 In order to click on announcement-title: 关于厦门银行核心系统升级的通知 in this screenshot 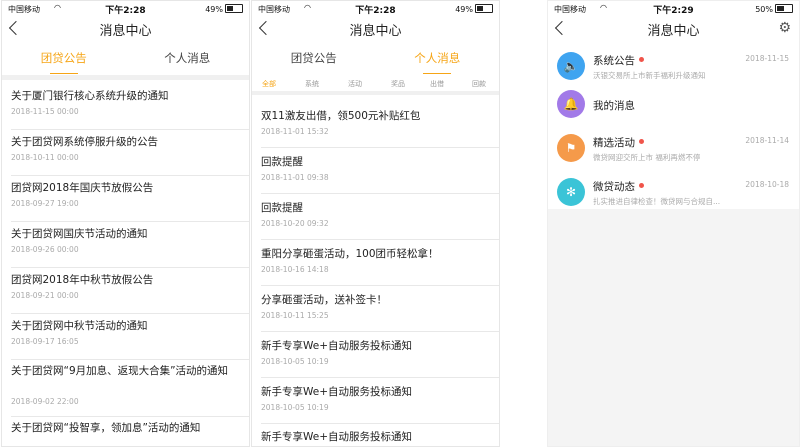, I will do `click(90, 96)`.